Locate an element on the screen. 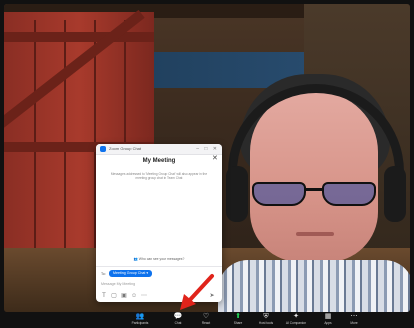 The height and width of the screenshot is (328, 414). toolbar-label: React is located at coordinates (206, 323).